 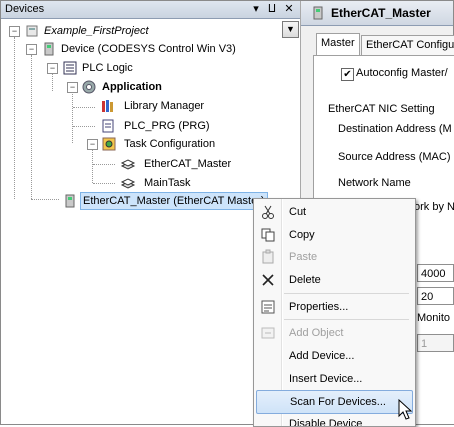 I want to click on devices-title-bar: Devices ▾ ⨿ ✕, so click(x=150, y=10).